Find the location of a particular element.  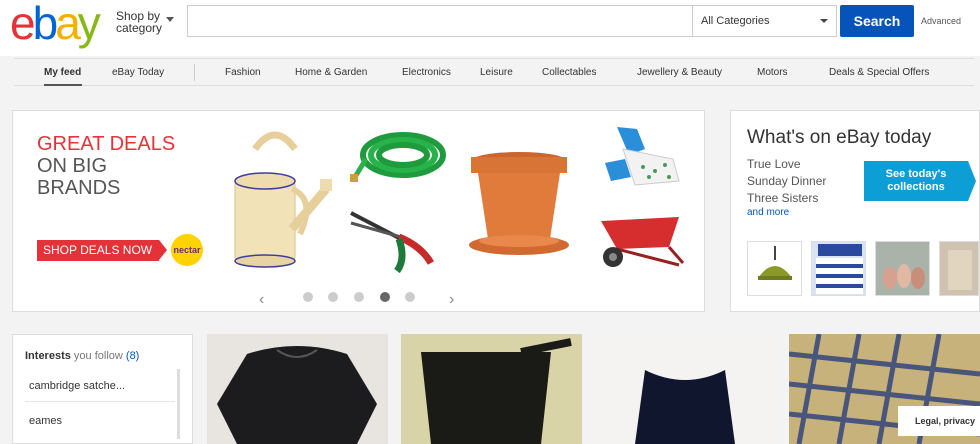

figurines-image is located at coordinates (902, 268).